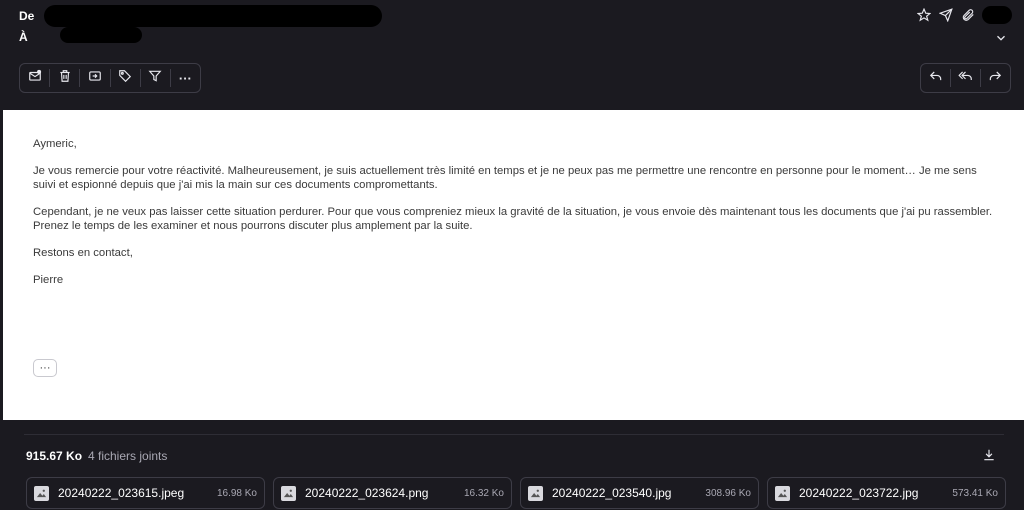  I want to click on trash-icon, so click(65, 78).